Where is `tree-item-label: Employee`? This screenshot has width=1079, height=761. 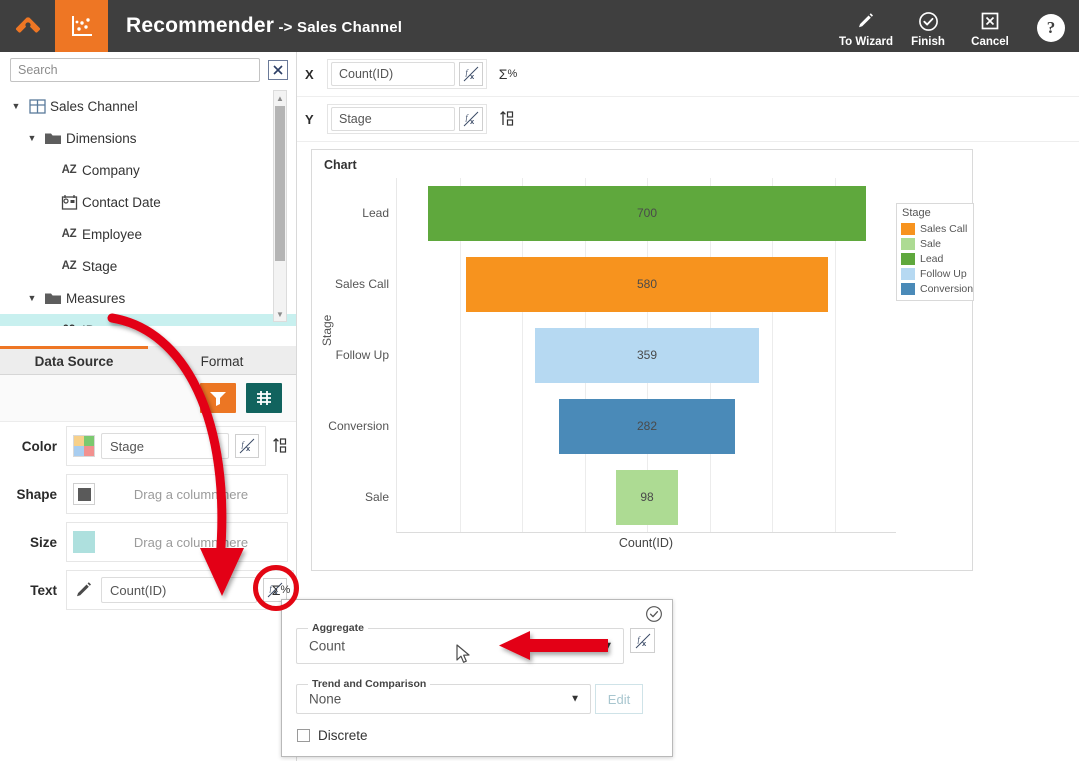
tree-item-label: Employee is located at coordinates (112, 234).